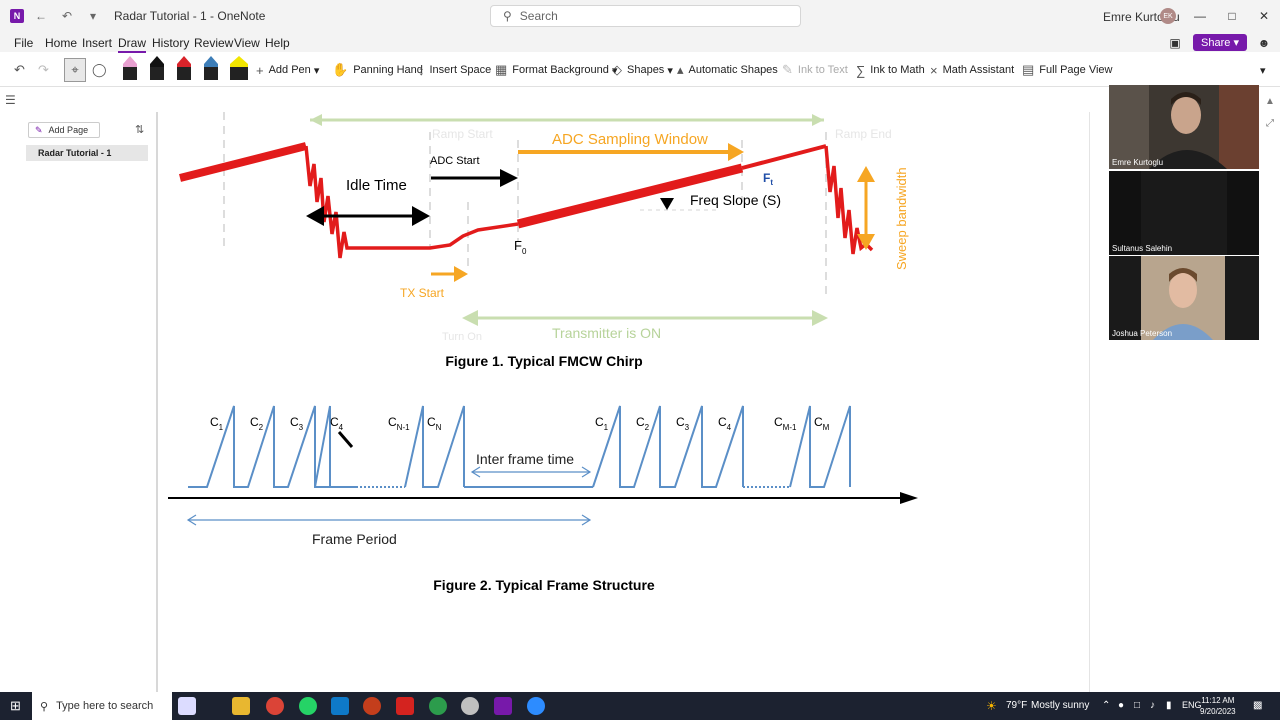 This screenshot has width=1280, height=720. What do you see at coordinates (187, 706) in the screenshot?
I see `cortana-icon` at bounding box center [187, 706].